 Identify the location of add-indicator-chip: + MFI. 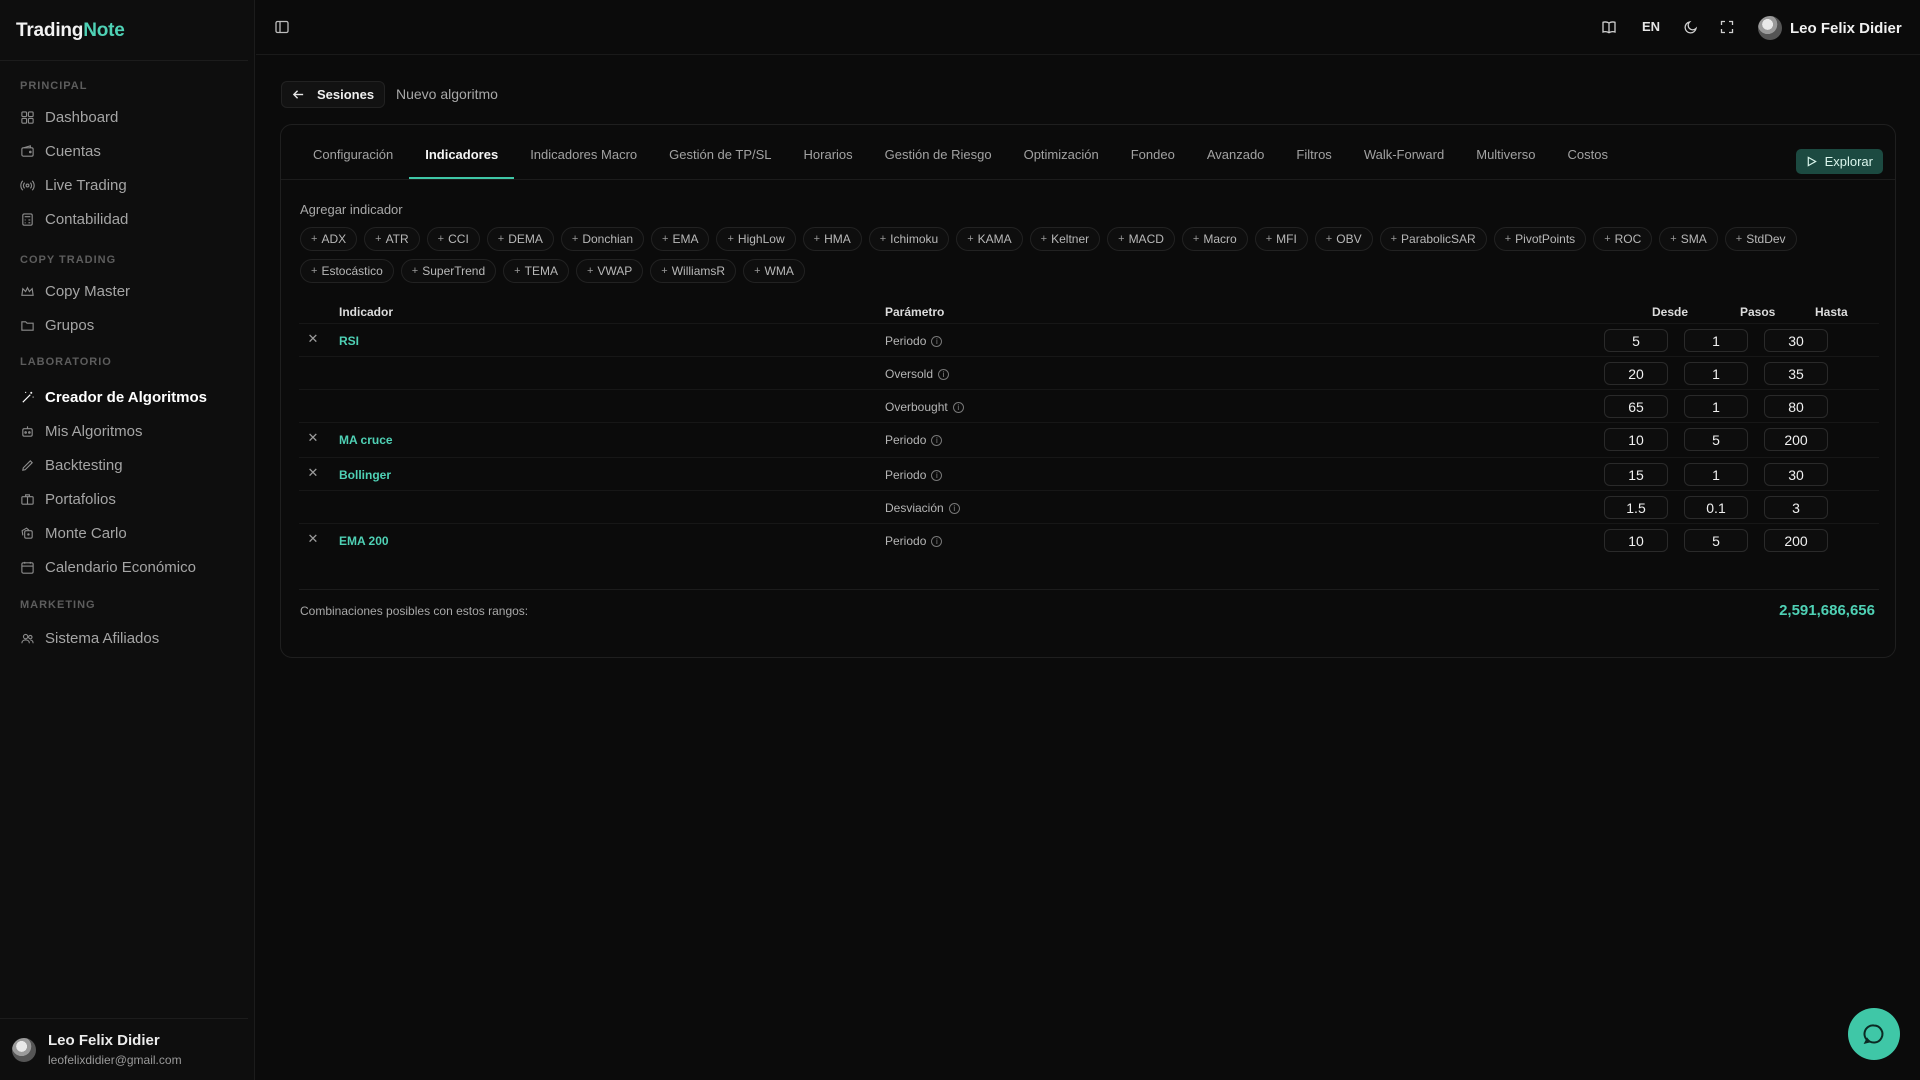
(1281, 239).